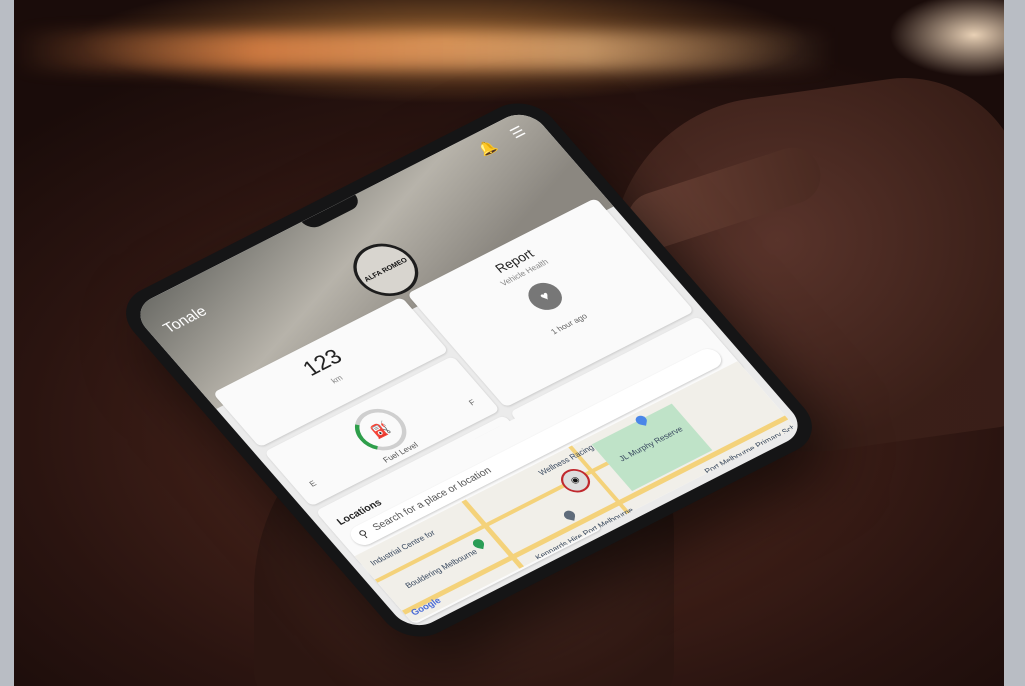 Image resolution: width=1025 pixels, height=686 pixels. What do you see at coordinates (441, 568) in the screenshot?
I see `map-label: Bouldering Melbourne` at bounding box center [441, 568].